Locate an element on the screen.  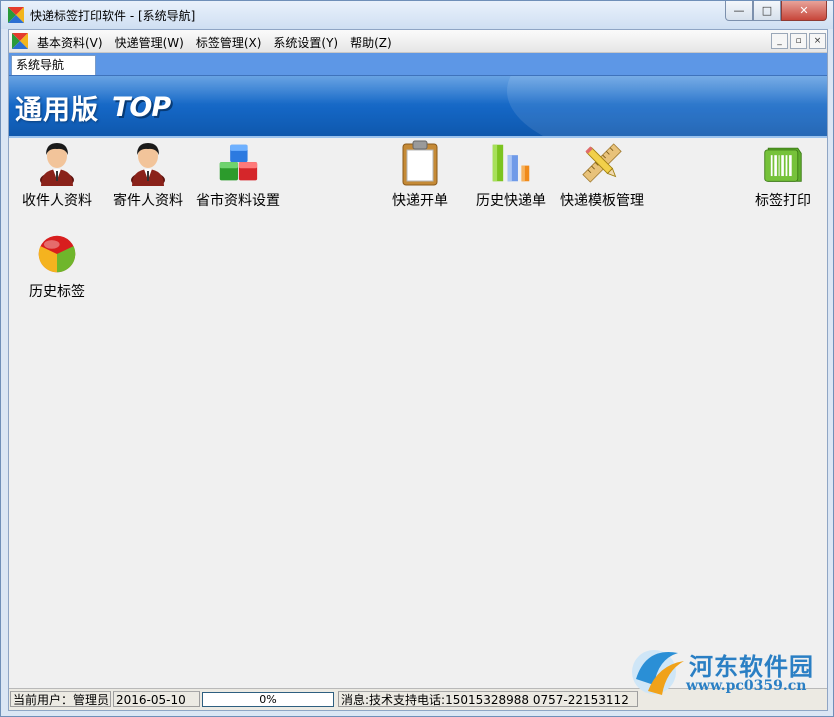
nav-province-settings: 省市资料设置 is located at coordinates (238, 180).